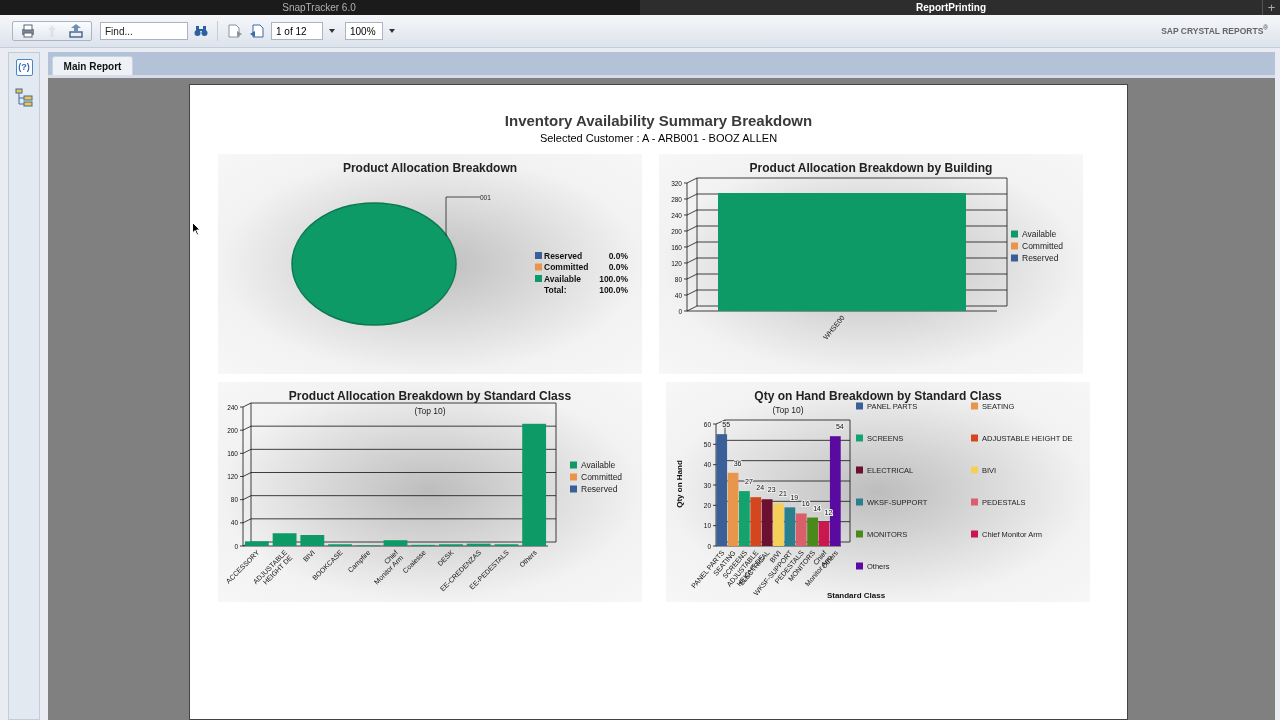  I want to click on report-title: Inventory Availability Summary Breakdown, so click(658, 121).